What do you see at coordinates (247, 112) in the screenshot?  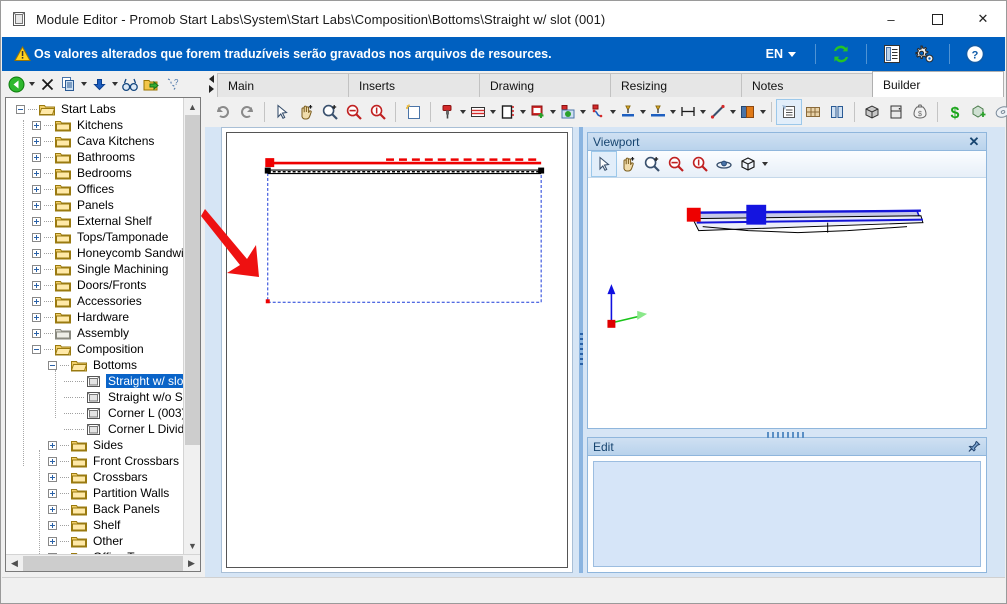 I see `redo-icon` at bounding box center [247, 112].